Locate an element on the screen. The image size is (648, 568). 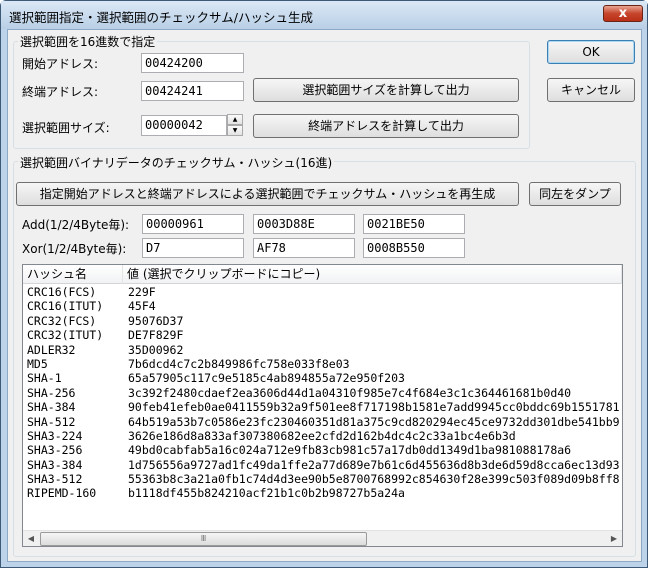
start-address-input: 00424200 is located at coordinates (192, 63).